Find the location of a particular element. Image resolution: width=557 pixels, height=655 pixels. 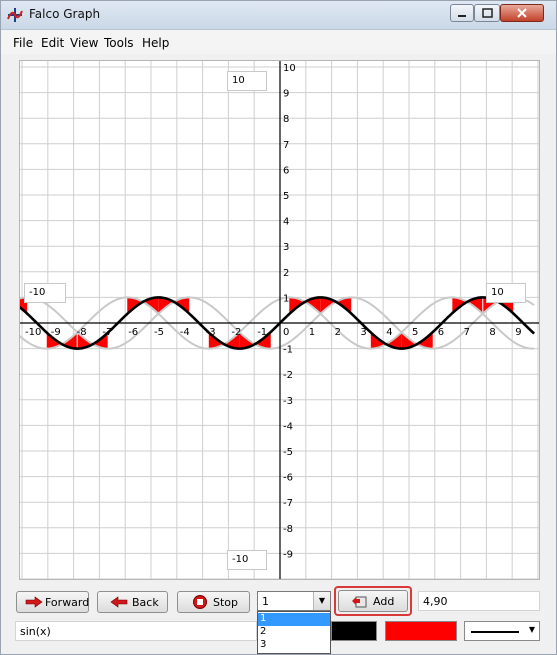

x-tick-label: 7 is located at coordinates (467, 332).